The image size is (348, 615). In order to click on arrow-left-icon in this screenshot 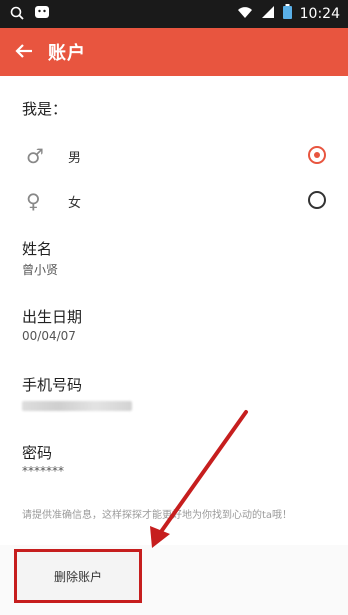, I will do `click(24, 52)`.